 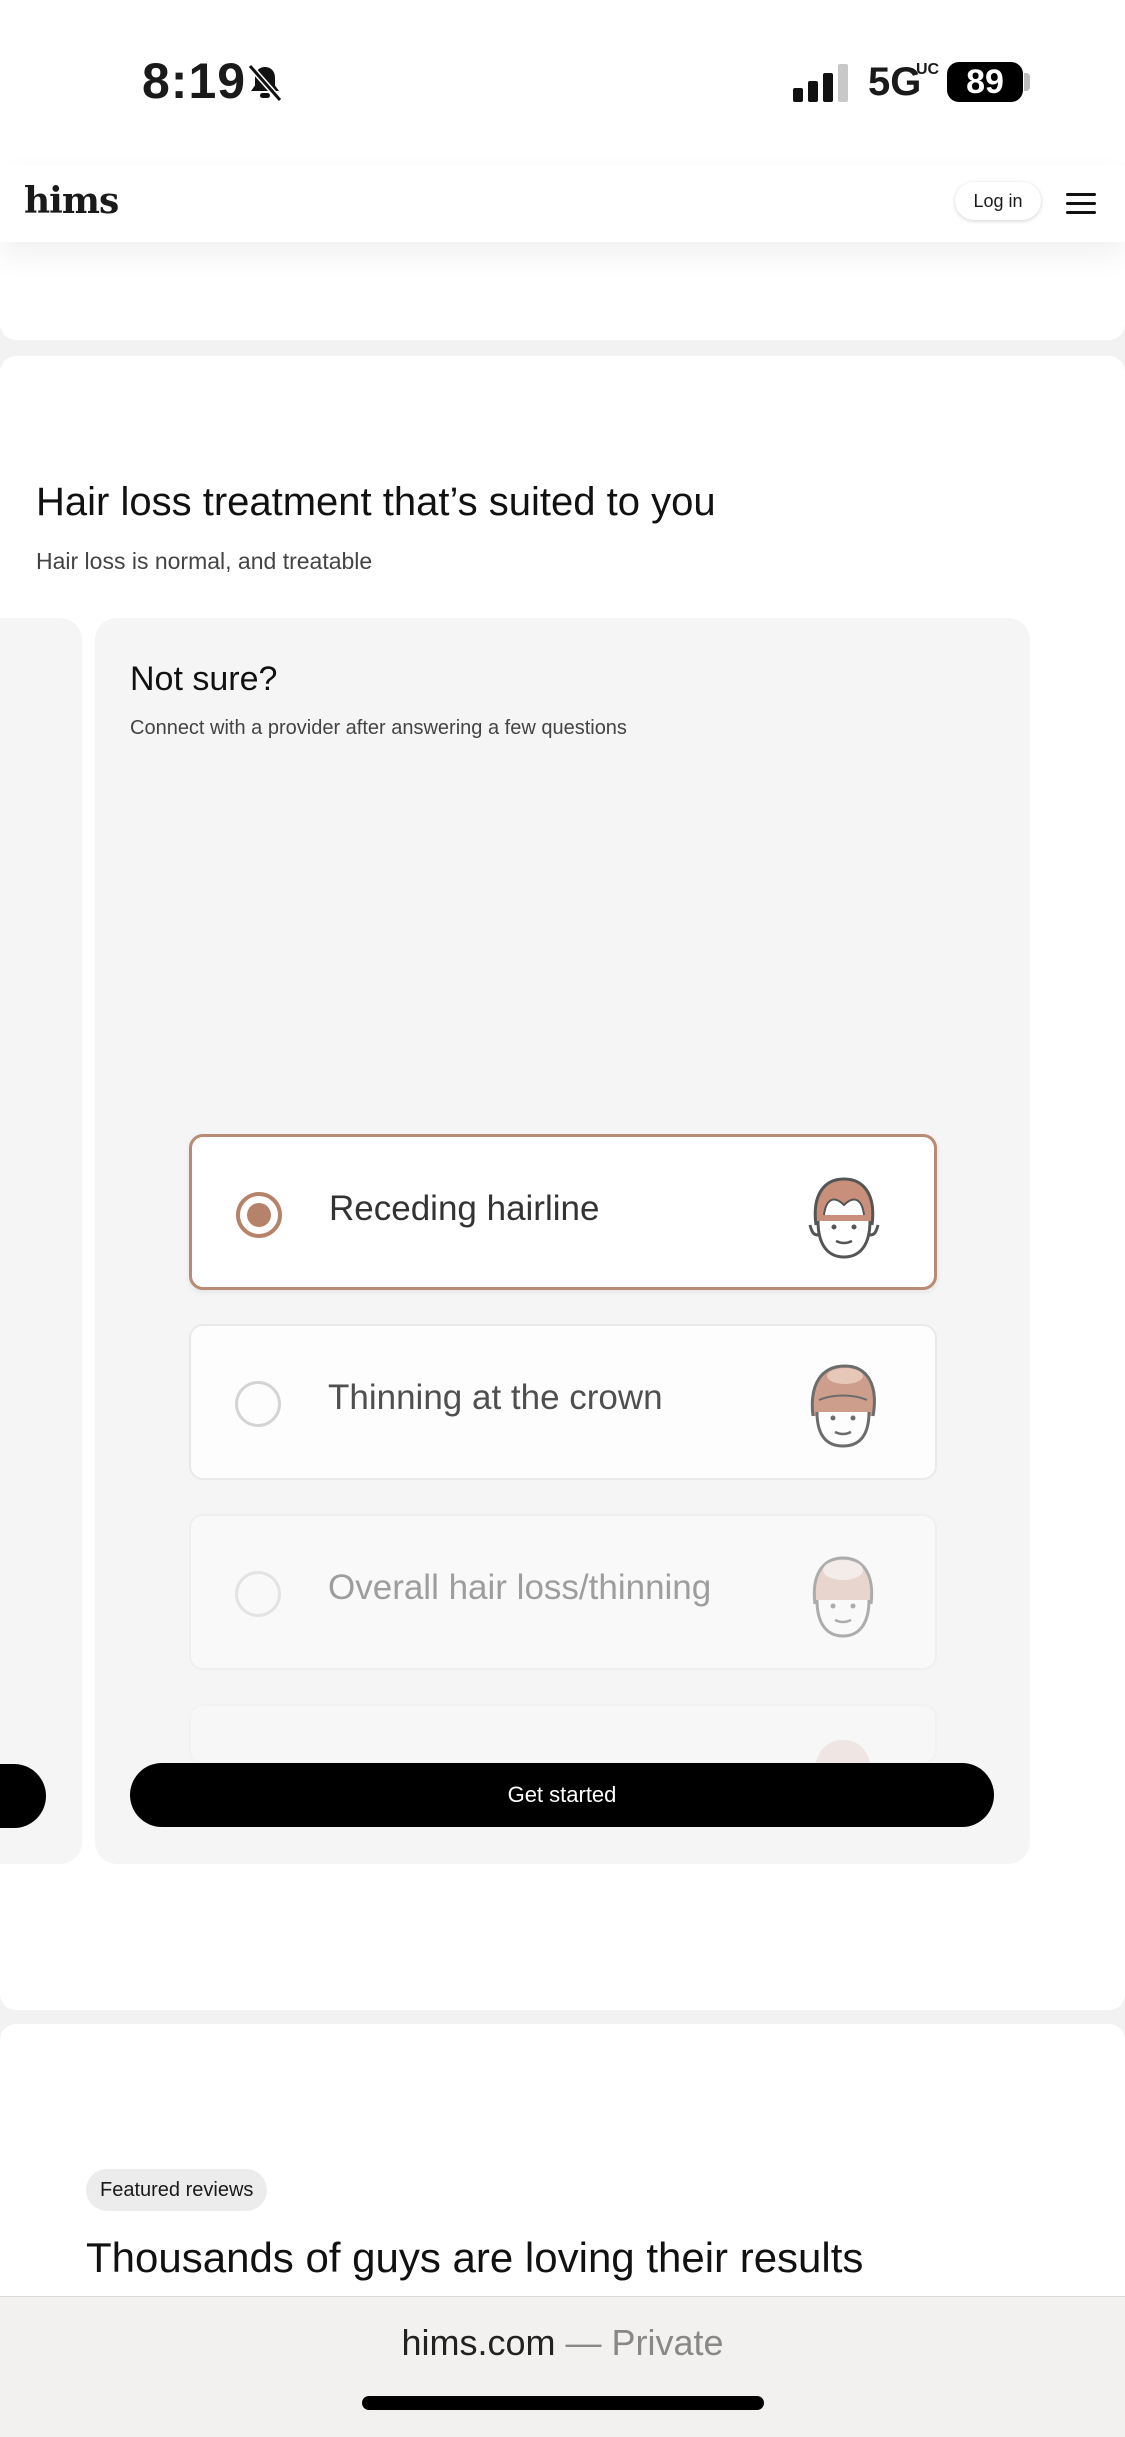 What do you see at coordinates (265, 83) in the screenshot?
I see `silent-bell-icon` at bounding box center [265, 83].